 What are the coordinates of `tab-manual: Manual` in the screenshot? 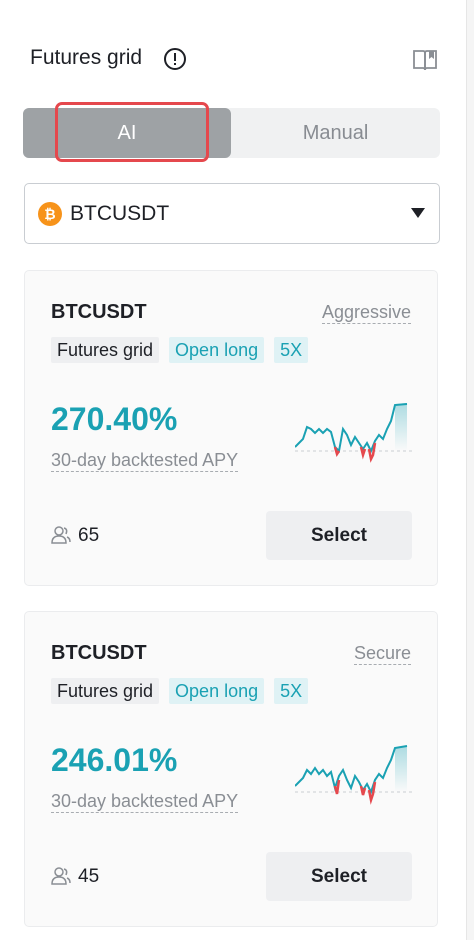 It's located at (335, 133).